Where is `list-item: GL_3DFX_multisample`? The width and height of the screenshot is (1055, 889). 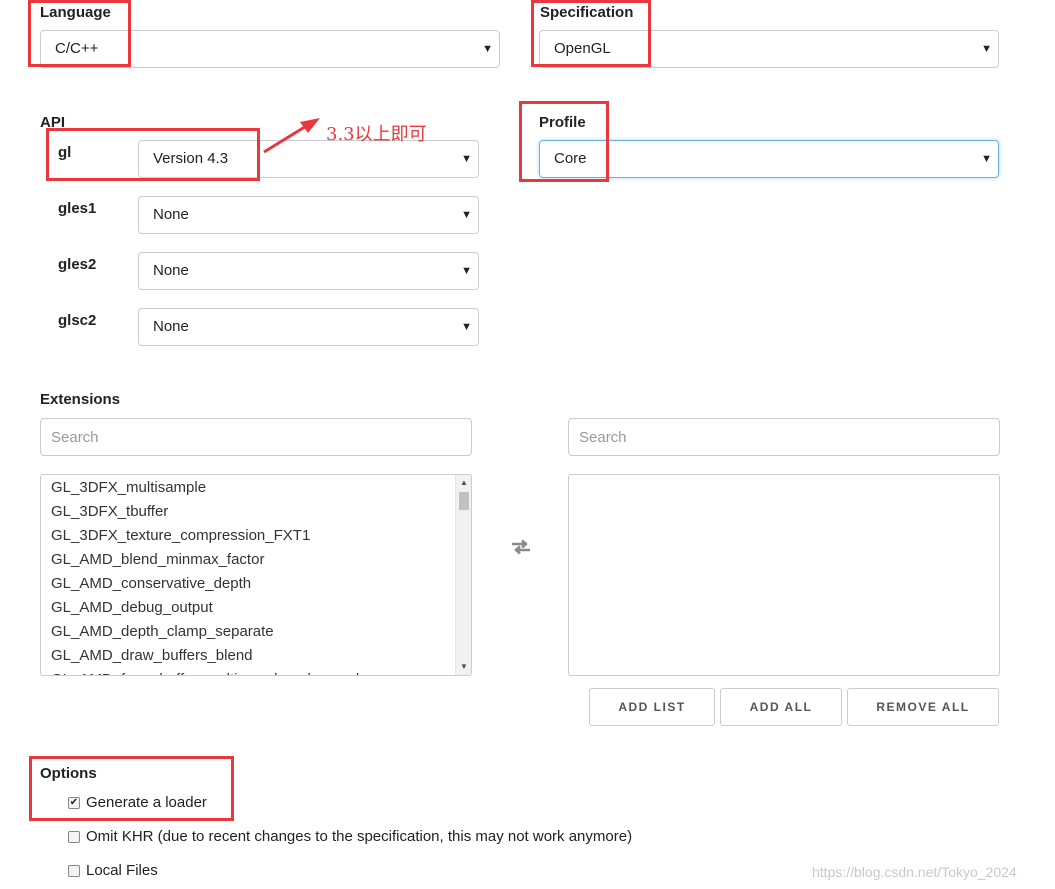
list-item: GL_3DFX_multisample is located at coordinates (256, 488).